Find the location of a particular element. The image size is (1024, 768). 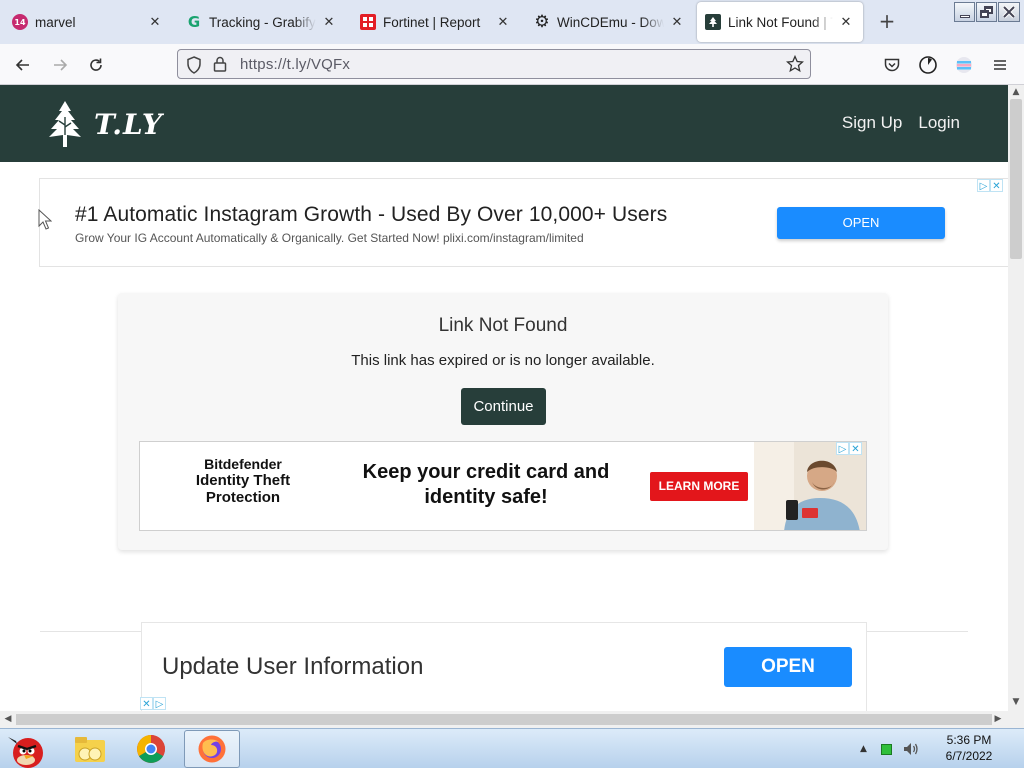

tly-tree-icon is located at coordinates (713, 22).